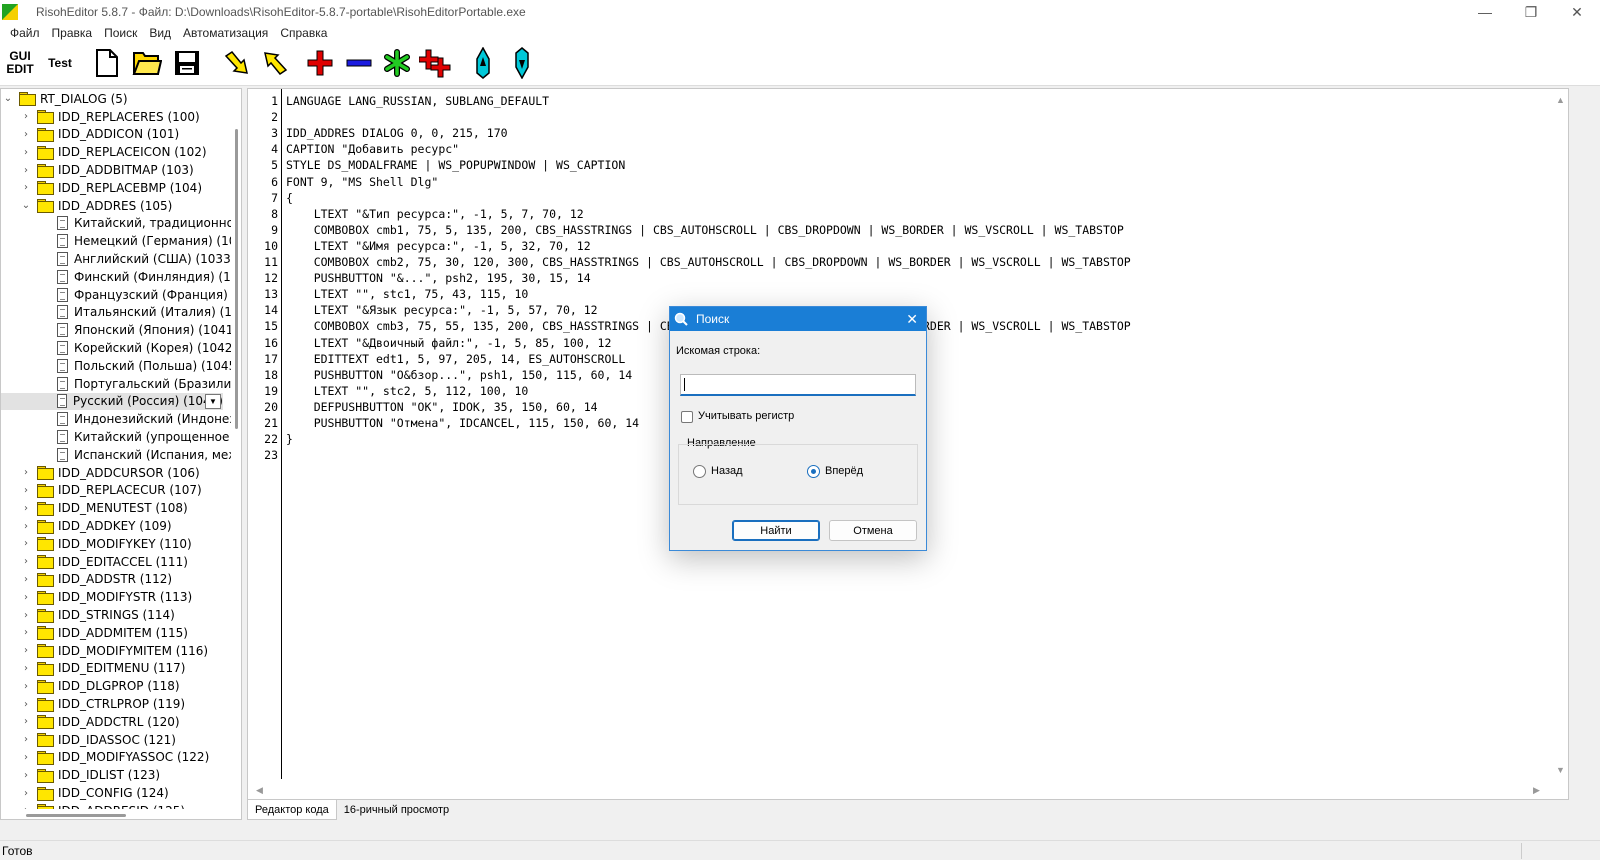 Image resolution: width=1600 pixels, height=860 pixels. What do you see at coordinates (146, 259) in the screenshot?
I see `tree-child-item: Английский (США) (1033)` at bounding box center [146, 259].